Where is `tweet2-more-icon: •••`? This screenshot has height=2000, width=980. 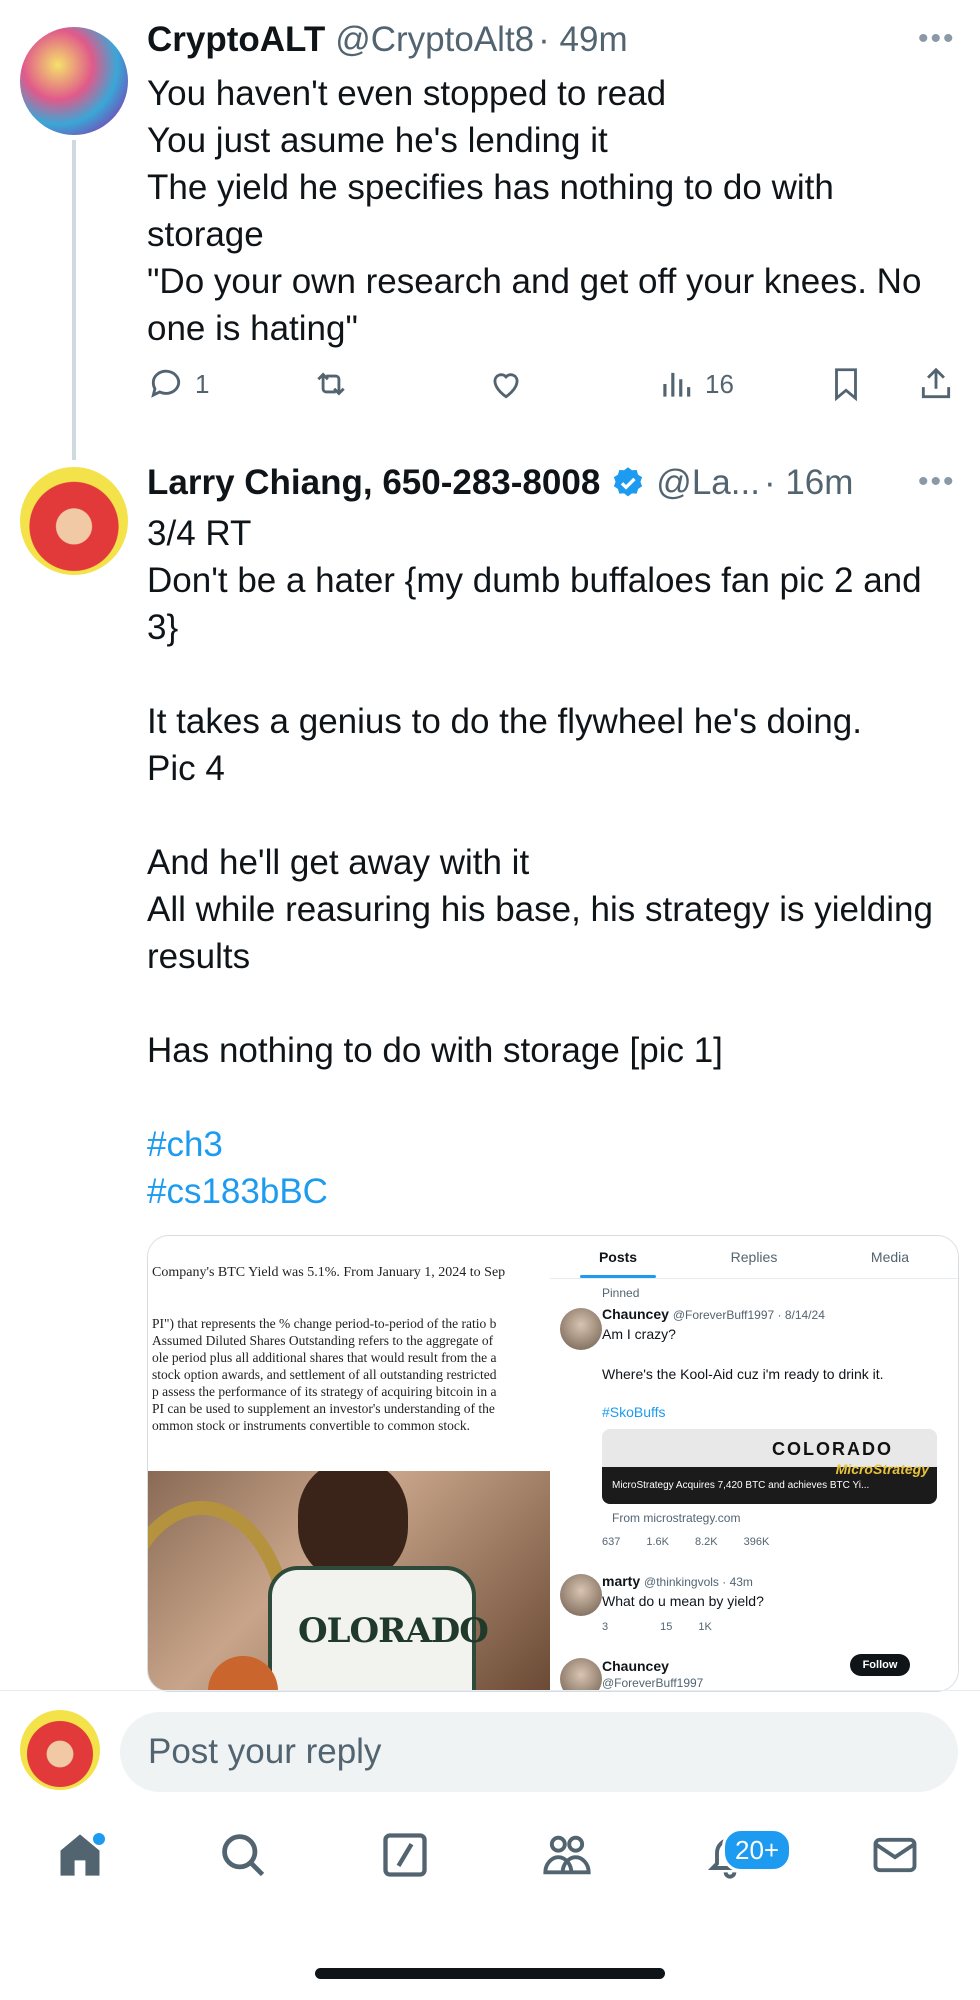
tweet2-more-icon: ••• is located at coordinates (937, 482).